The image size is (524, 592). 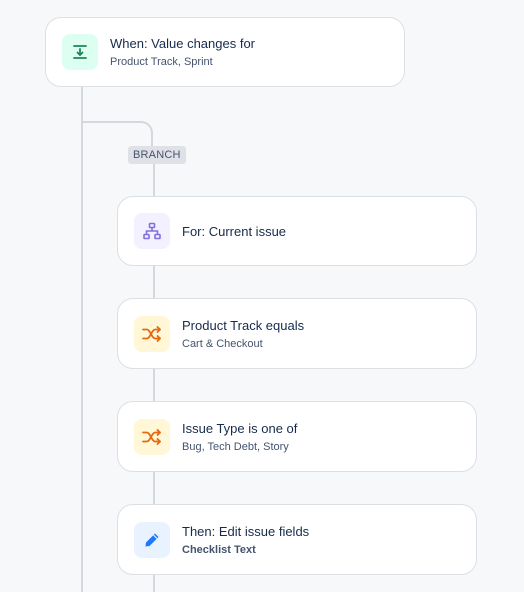 What do you see at coordinates (183, 43) in the screenshot?
I see `trigger-title: When: Value changes for` at bounding box center [183, 43].